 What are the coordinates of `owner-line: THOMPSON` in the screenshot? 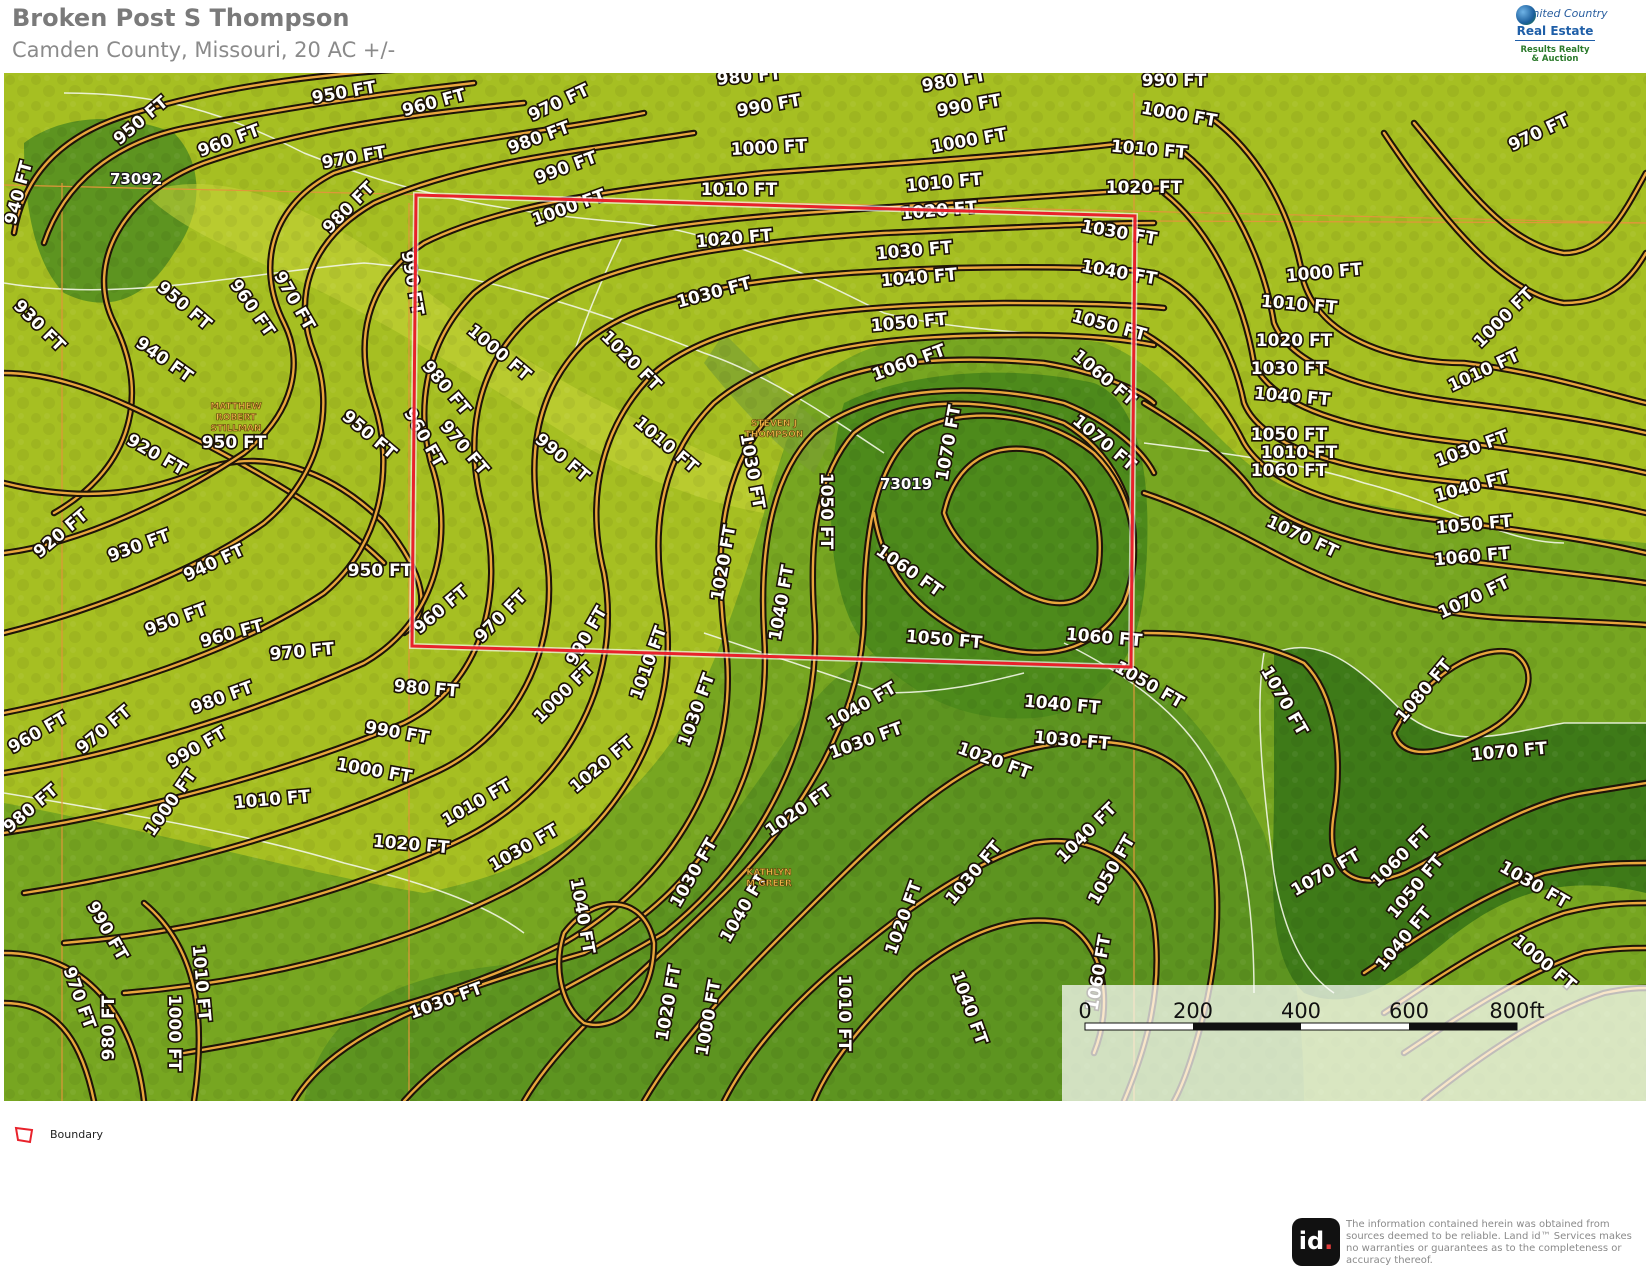 It's located at (774, 435).